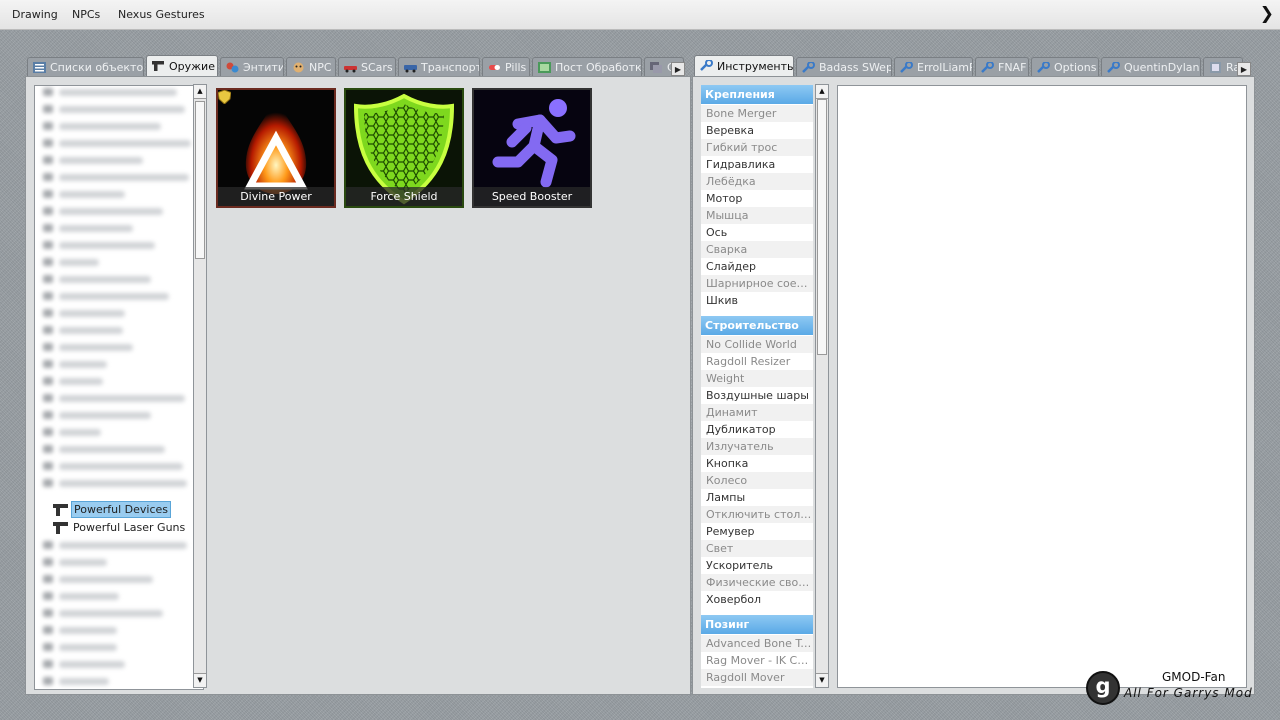 The width and height of the screenshot is (1280, 720). Describe the element at coordinates (755, 66) in the screenshot. I see `tab-label: Инструменты` at that location.